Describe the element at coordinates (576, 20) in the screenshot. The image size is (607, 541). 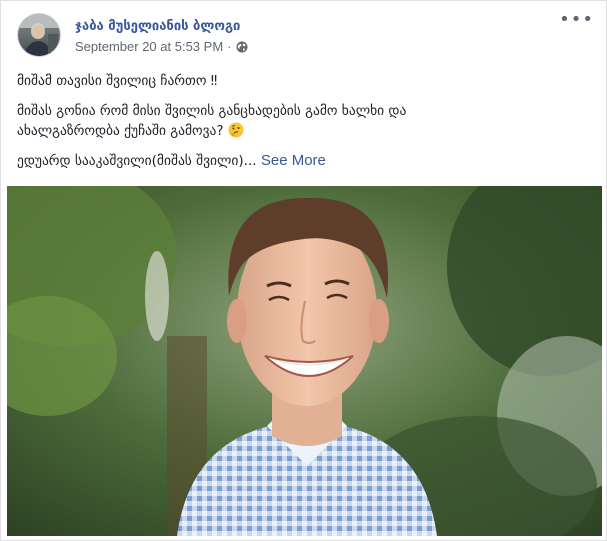
I see `more-options-icon: •••` at that location.